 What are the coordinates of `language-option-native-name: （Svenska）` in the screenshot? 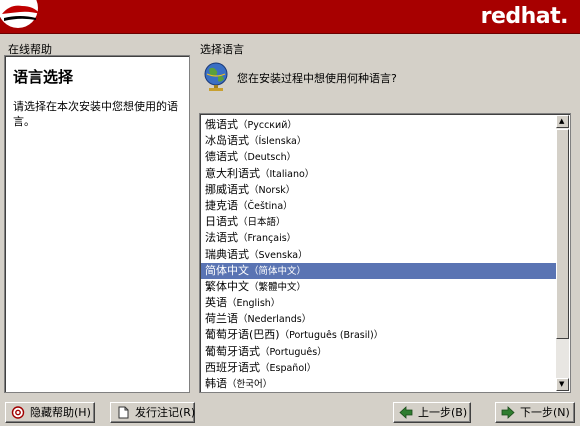 It's located at (278, 255).